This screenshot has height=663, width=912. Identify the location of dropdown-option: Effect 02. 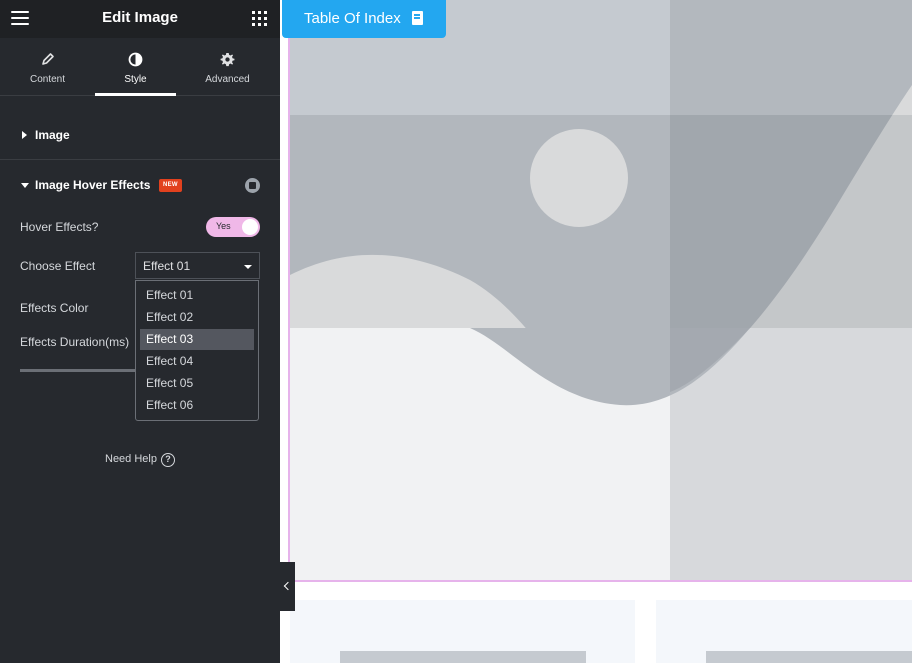
(197, 317).